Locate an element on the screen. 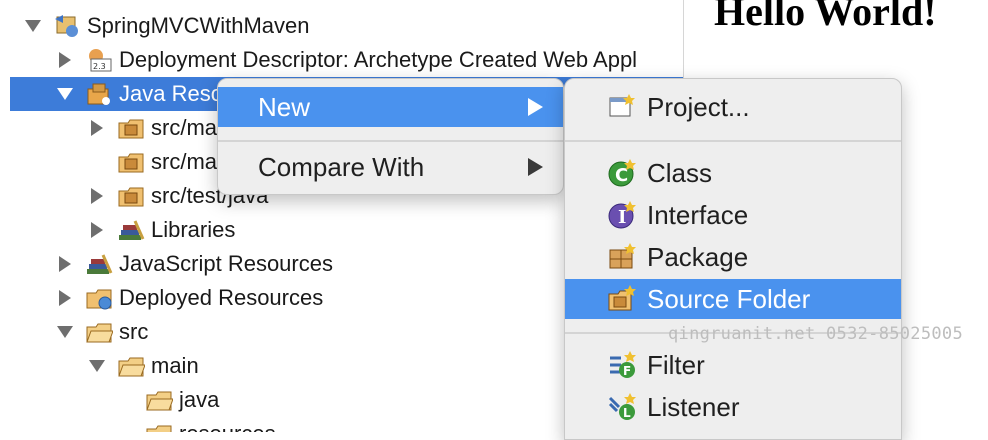  interface-icon: I is located at coordinates (622, 215).